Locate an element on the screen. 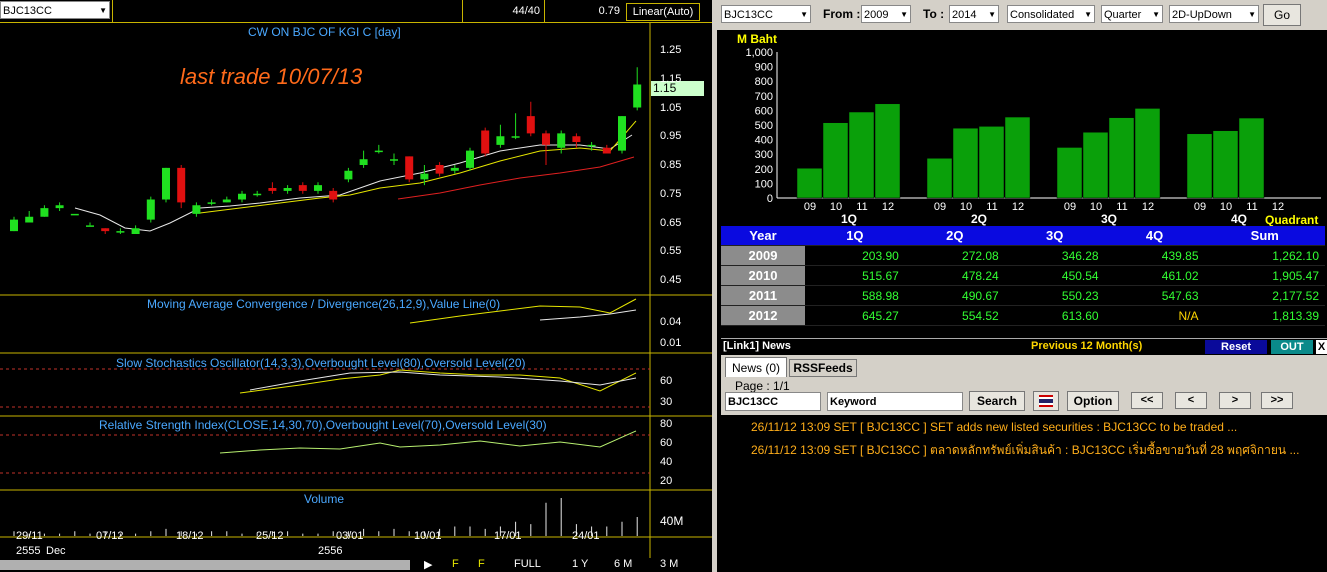 This screenshot has width=1327, height=572. symbol-select: BJC13CC ▼ is located at coordinates (55, 10).